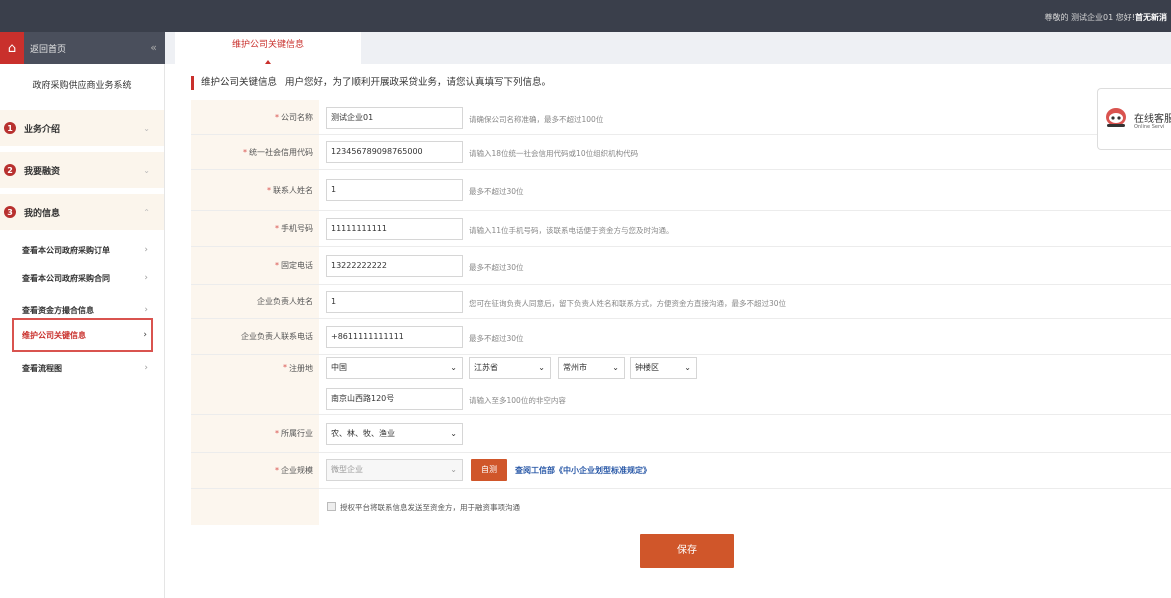  What do you see at coordinates (82, 48) in the screenshot?
I see `sidebar-header: ⌂ 返回首页 «` at bounding box center [82, 48].